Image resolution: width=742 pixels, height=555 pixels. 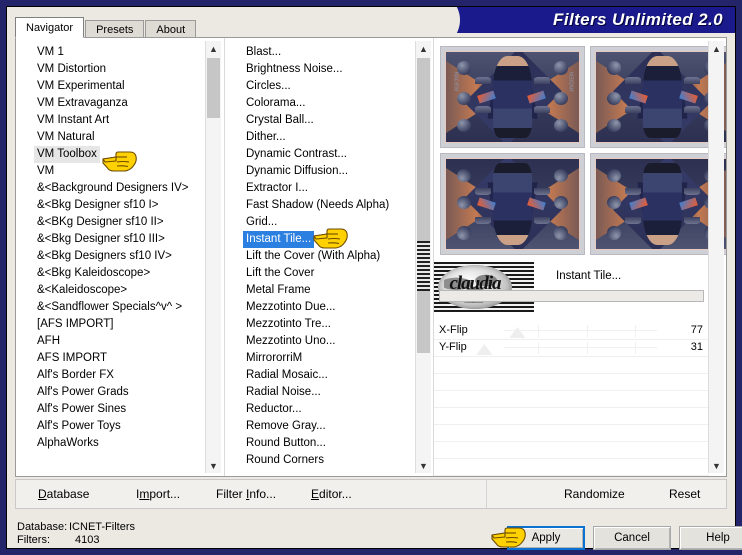 I want to click on filters-status-value: 4103, so click(x=87, y=540).